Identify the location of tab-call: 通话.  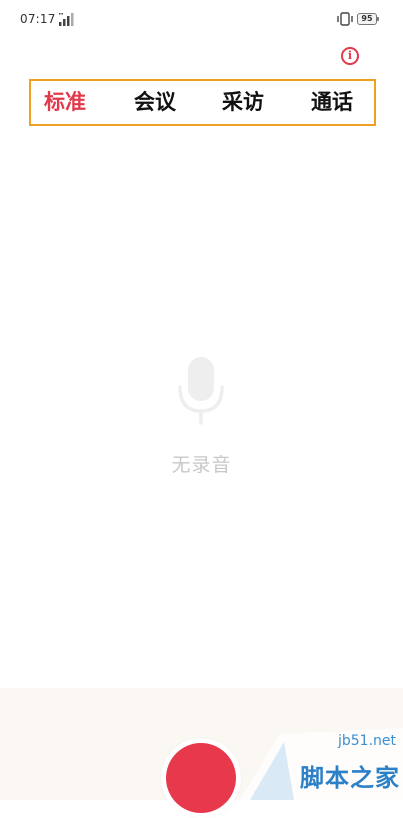
(332, 102).